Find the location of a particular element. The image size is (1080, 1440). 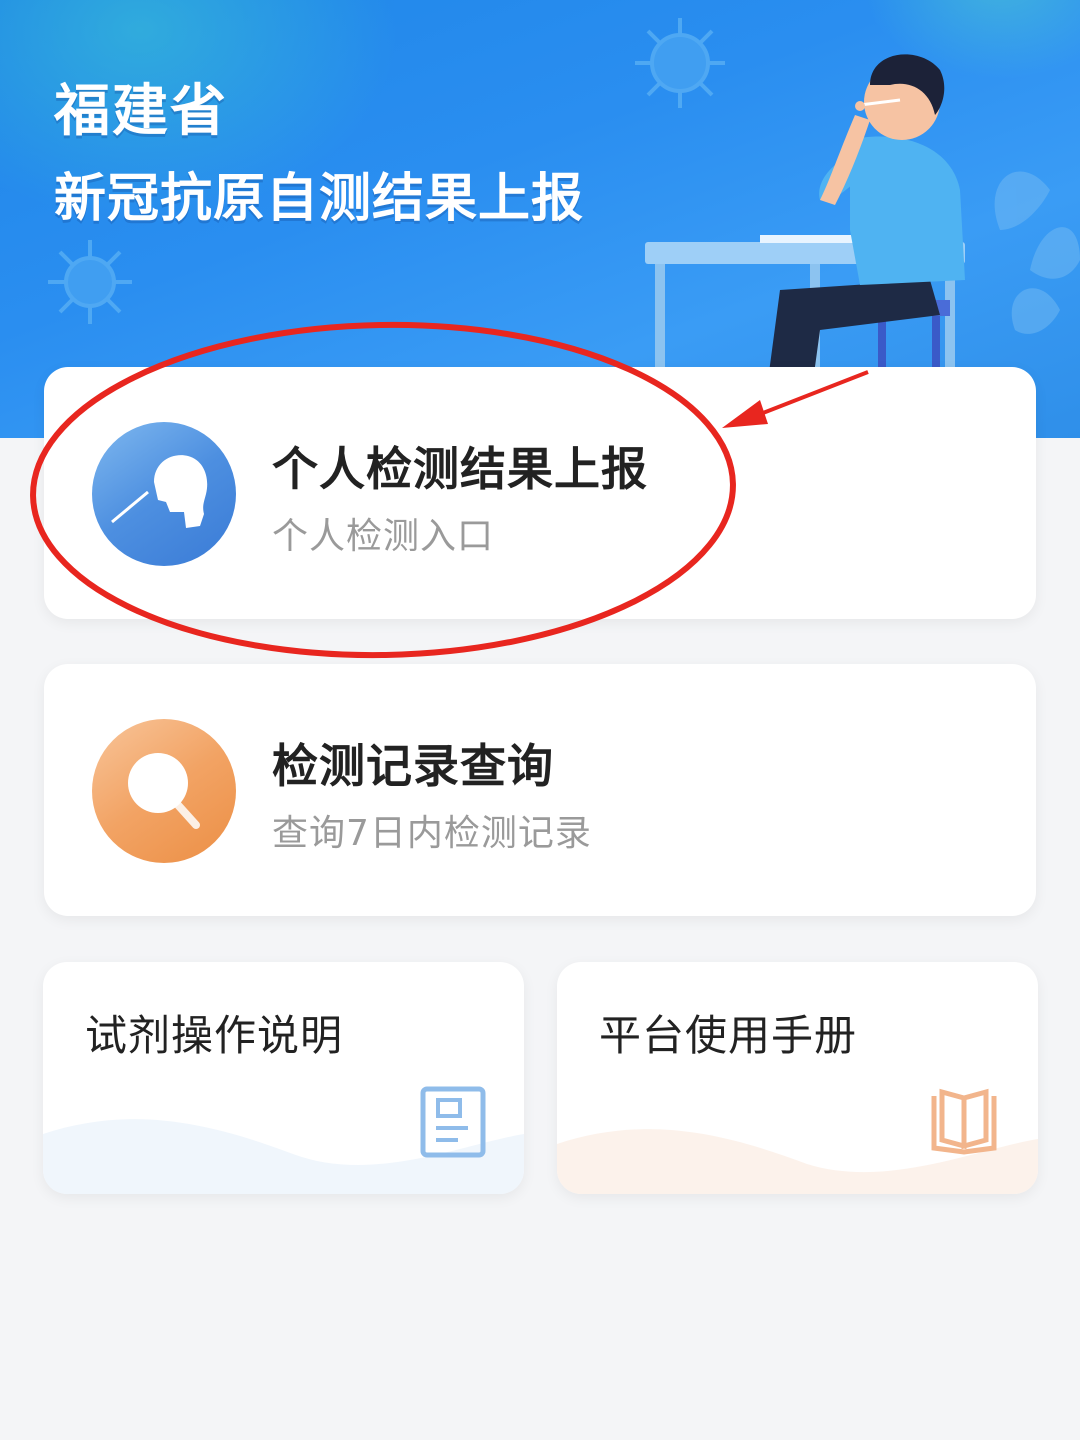

banner-title-main: 新冠抗原自测结果上报 is located at coordinates (319, 199).